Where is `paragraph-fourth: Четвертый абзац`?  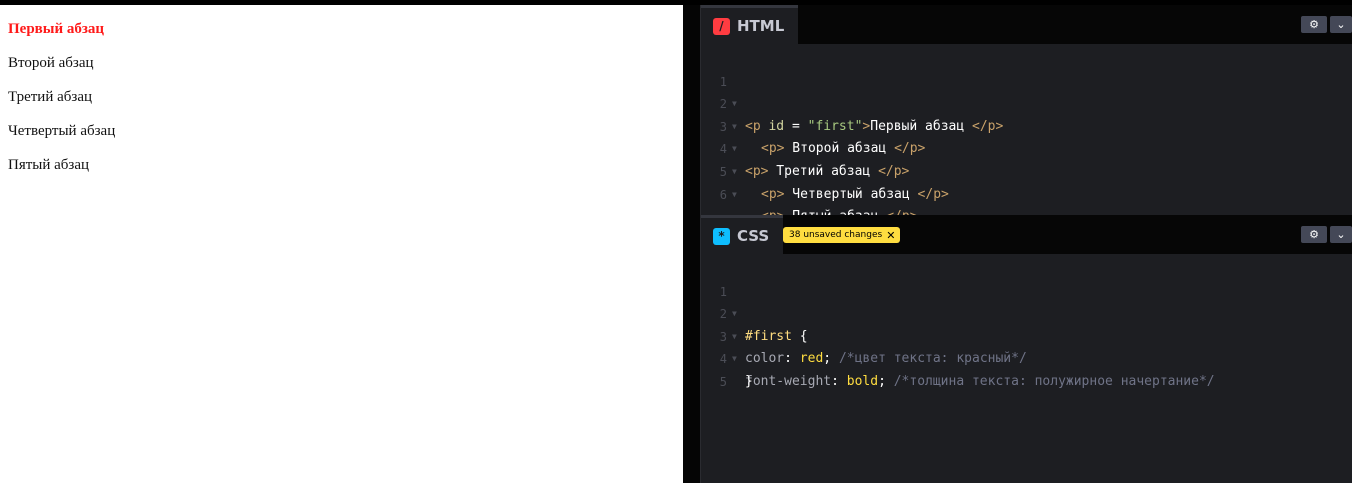 paragraph-fourth: Четвертый абзац is located at coordinates (62, 131).